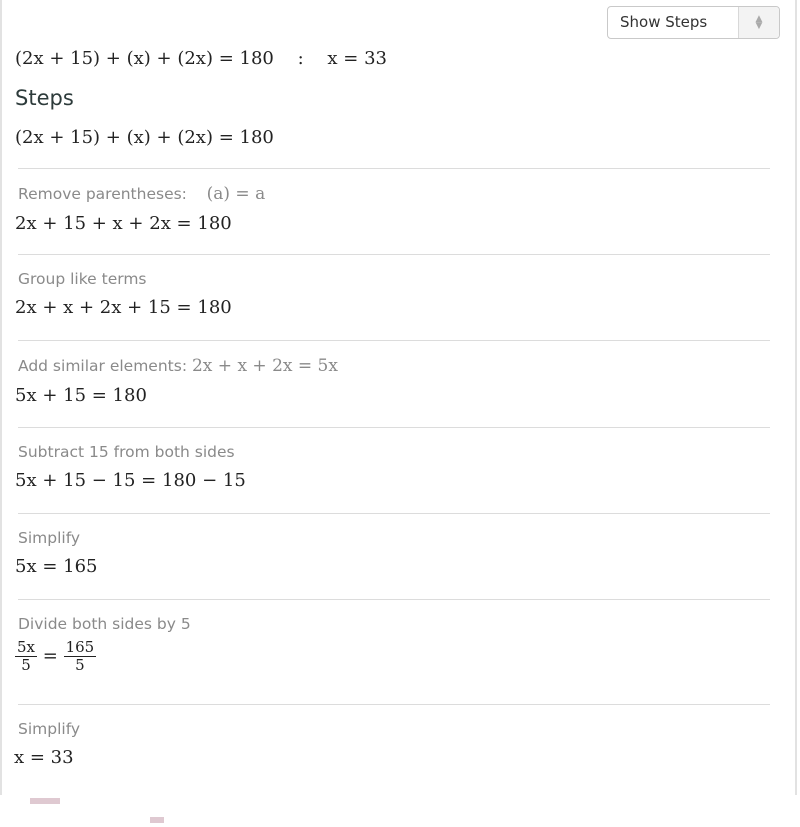 This screenshot has width=800, height=827. What do you see at coordinates (126, 452) in the screenshot?
I see `step-description: Subtract 15 from both sides` at bounding box center [126, 452].